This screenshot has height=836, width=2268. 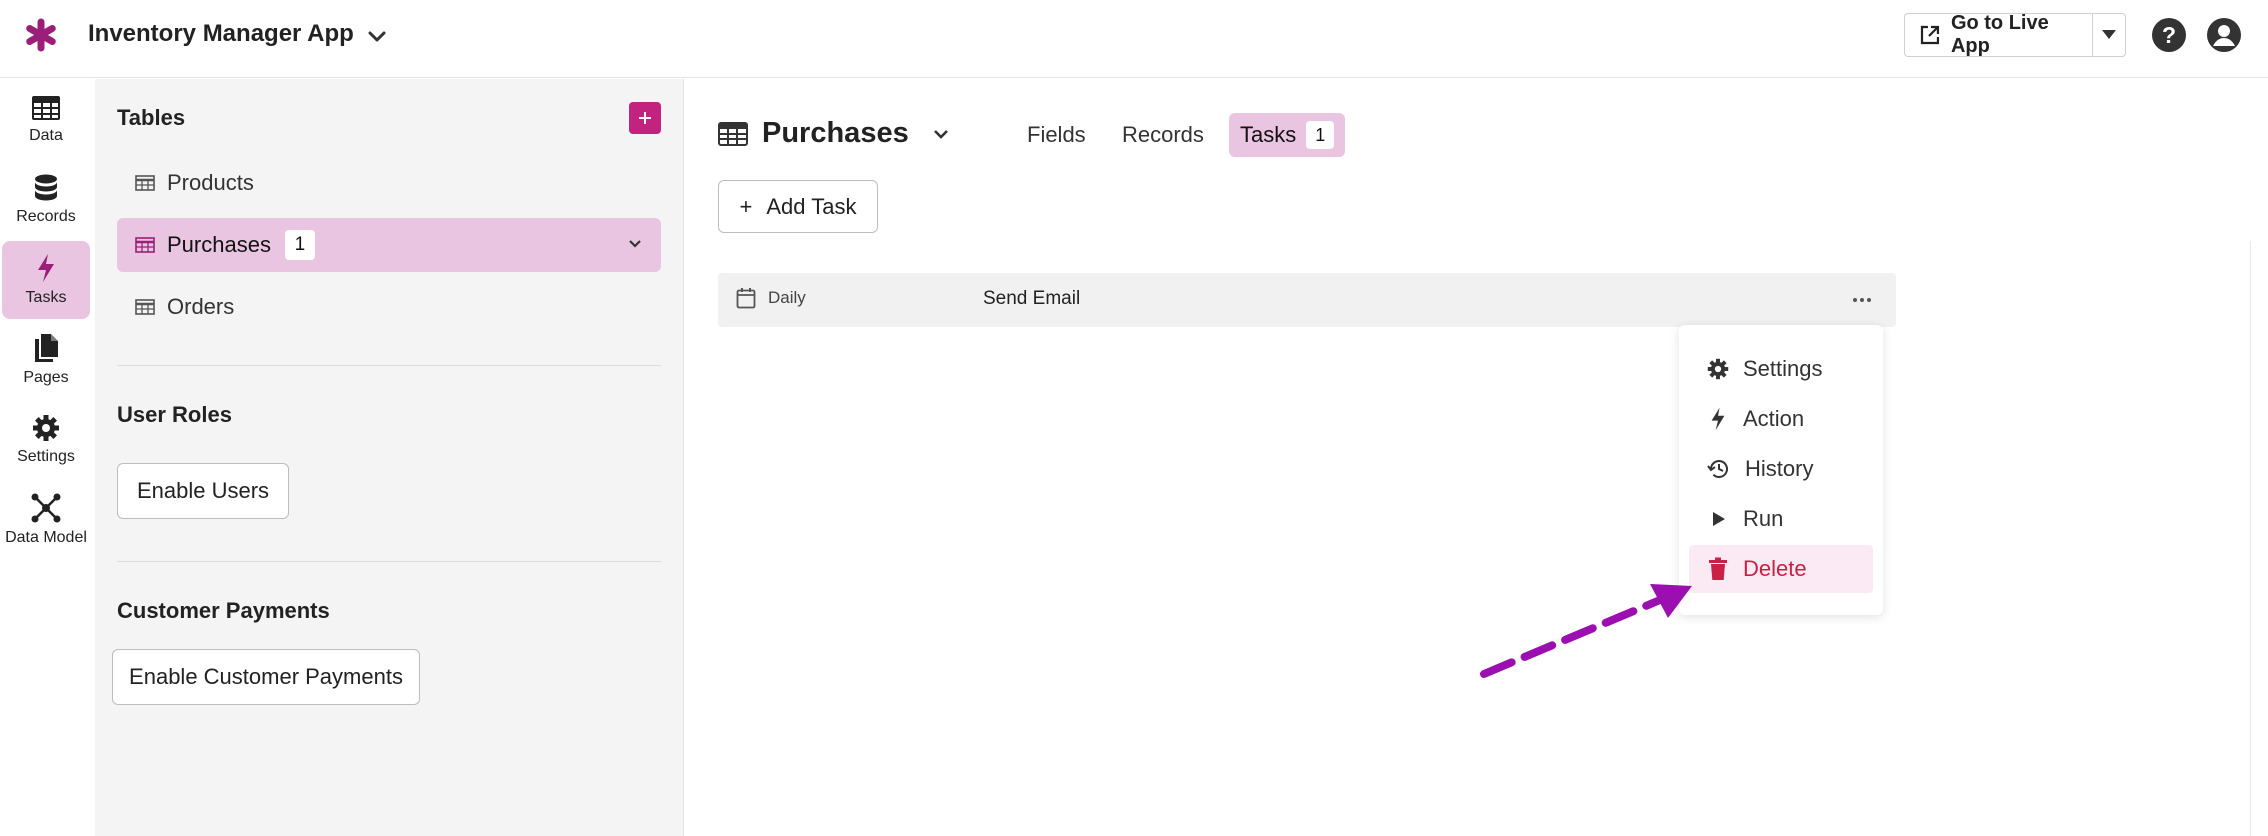 I want to click on enable-customer-payments-button: Enable Customer Payments, so click(x=266, y=677).